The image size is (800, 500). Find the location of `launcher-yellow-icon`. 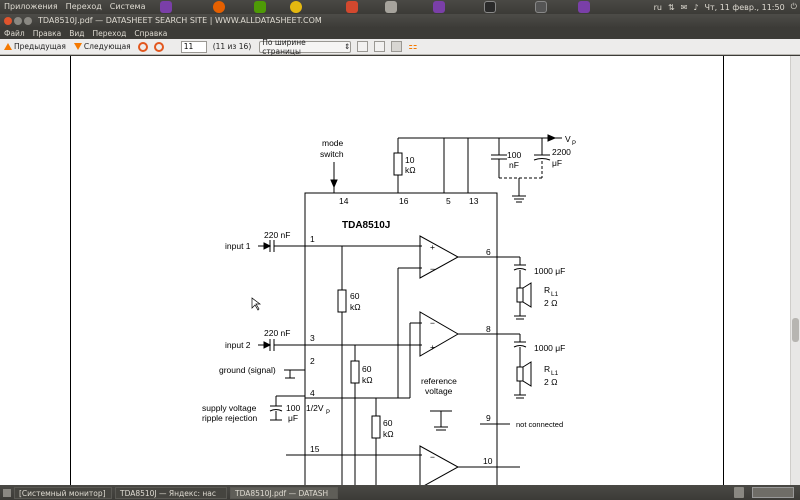

launcher-yellow-icon is located at coordinates (296, 7).